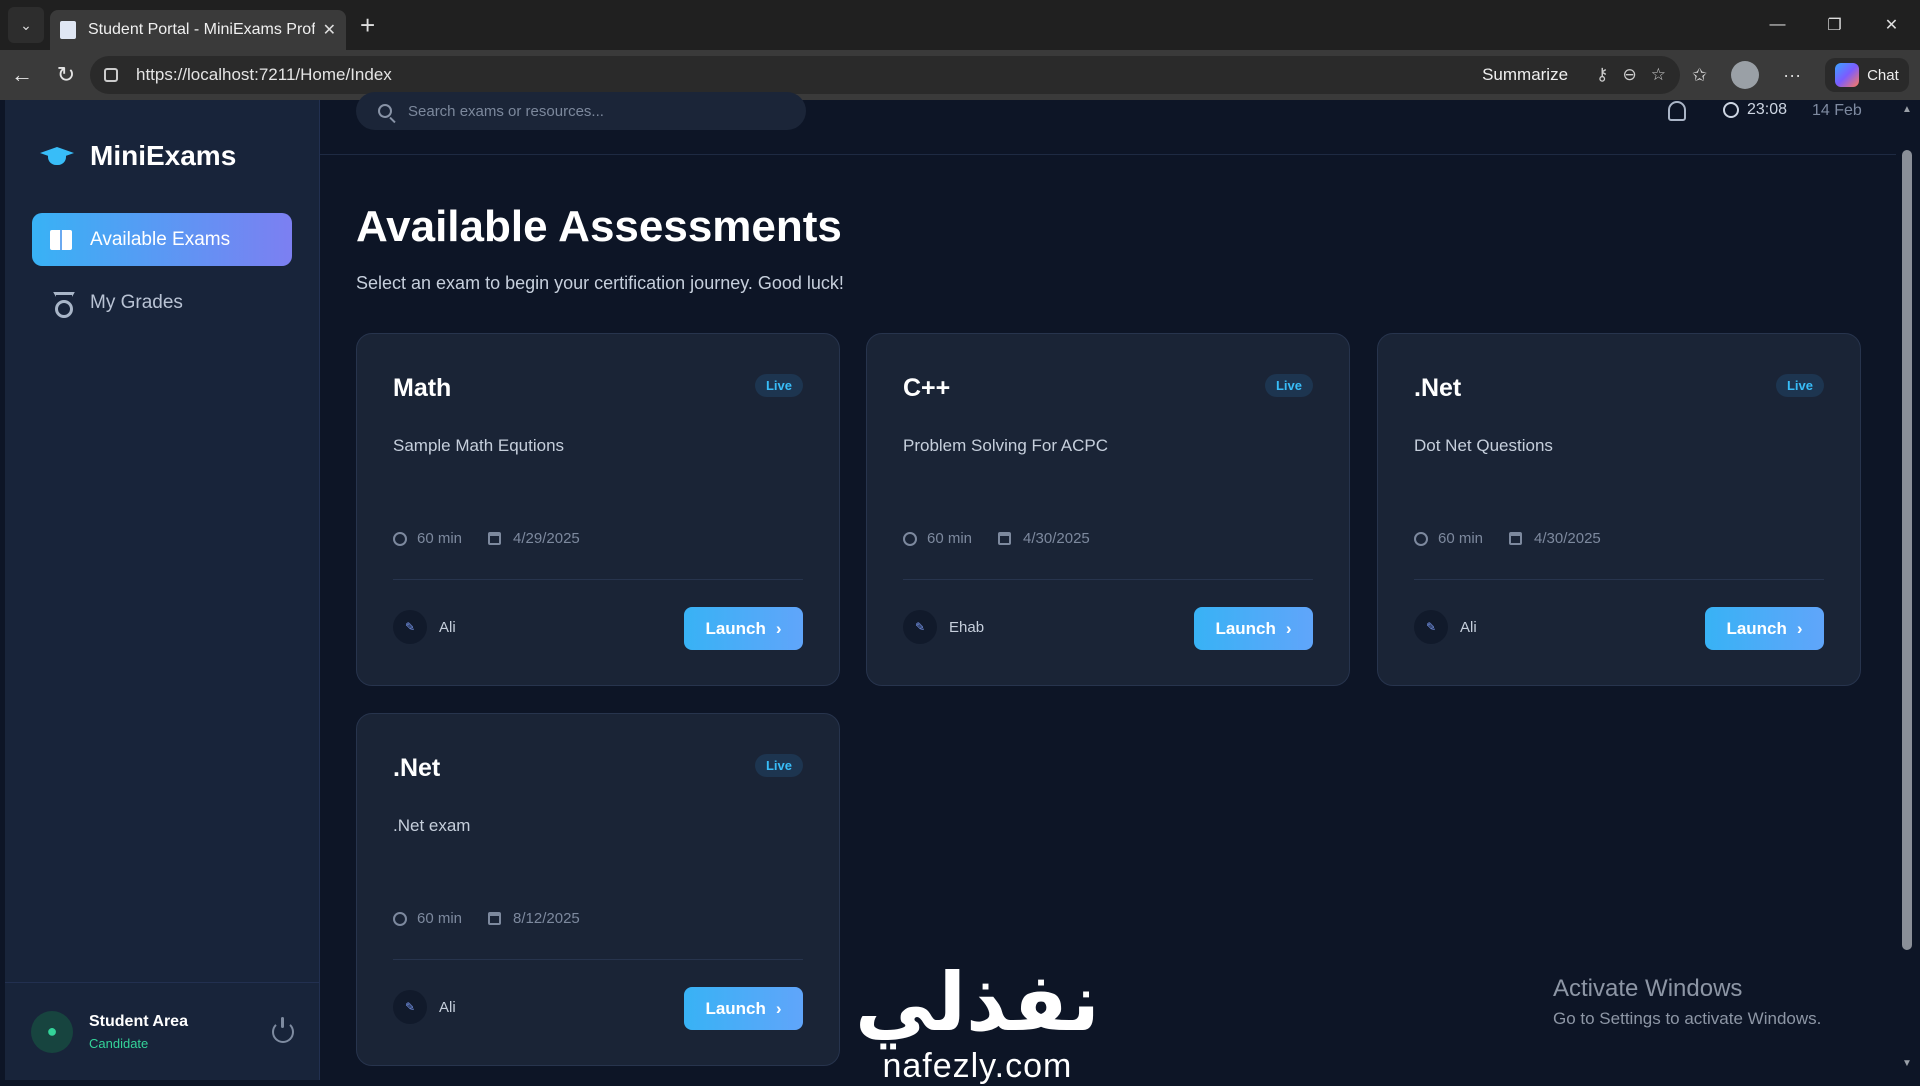 This screenshot has height=1086, width=1920. I want to click on exam-date: 4/29/2025, so click(546, 538).